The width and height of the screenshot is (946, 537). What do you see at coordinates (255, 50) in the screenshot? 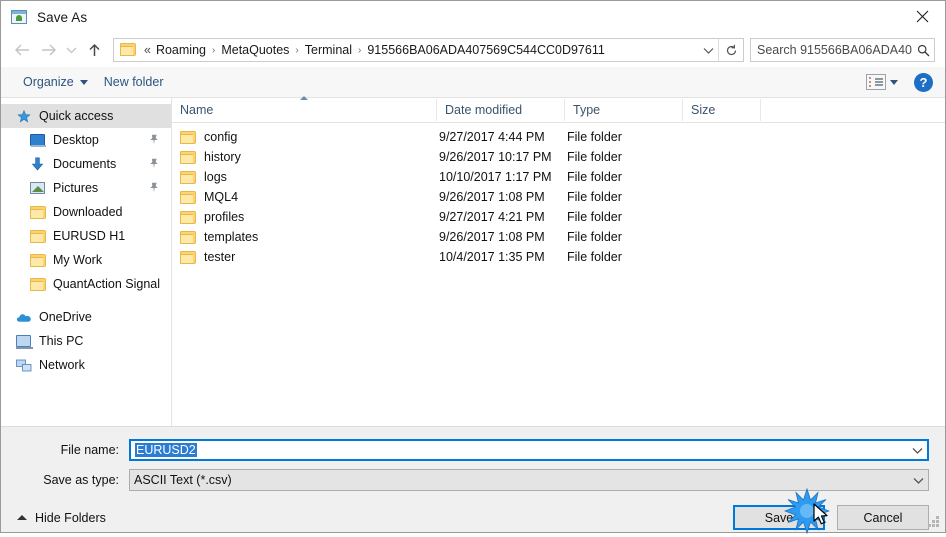
I see `breadcrumb-item-metaquotes: MetaQuotes` at bounding box center [255, 50].